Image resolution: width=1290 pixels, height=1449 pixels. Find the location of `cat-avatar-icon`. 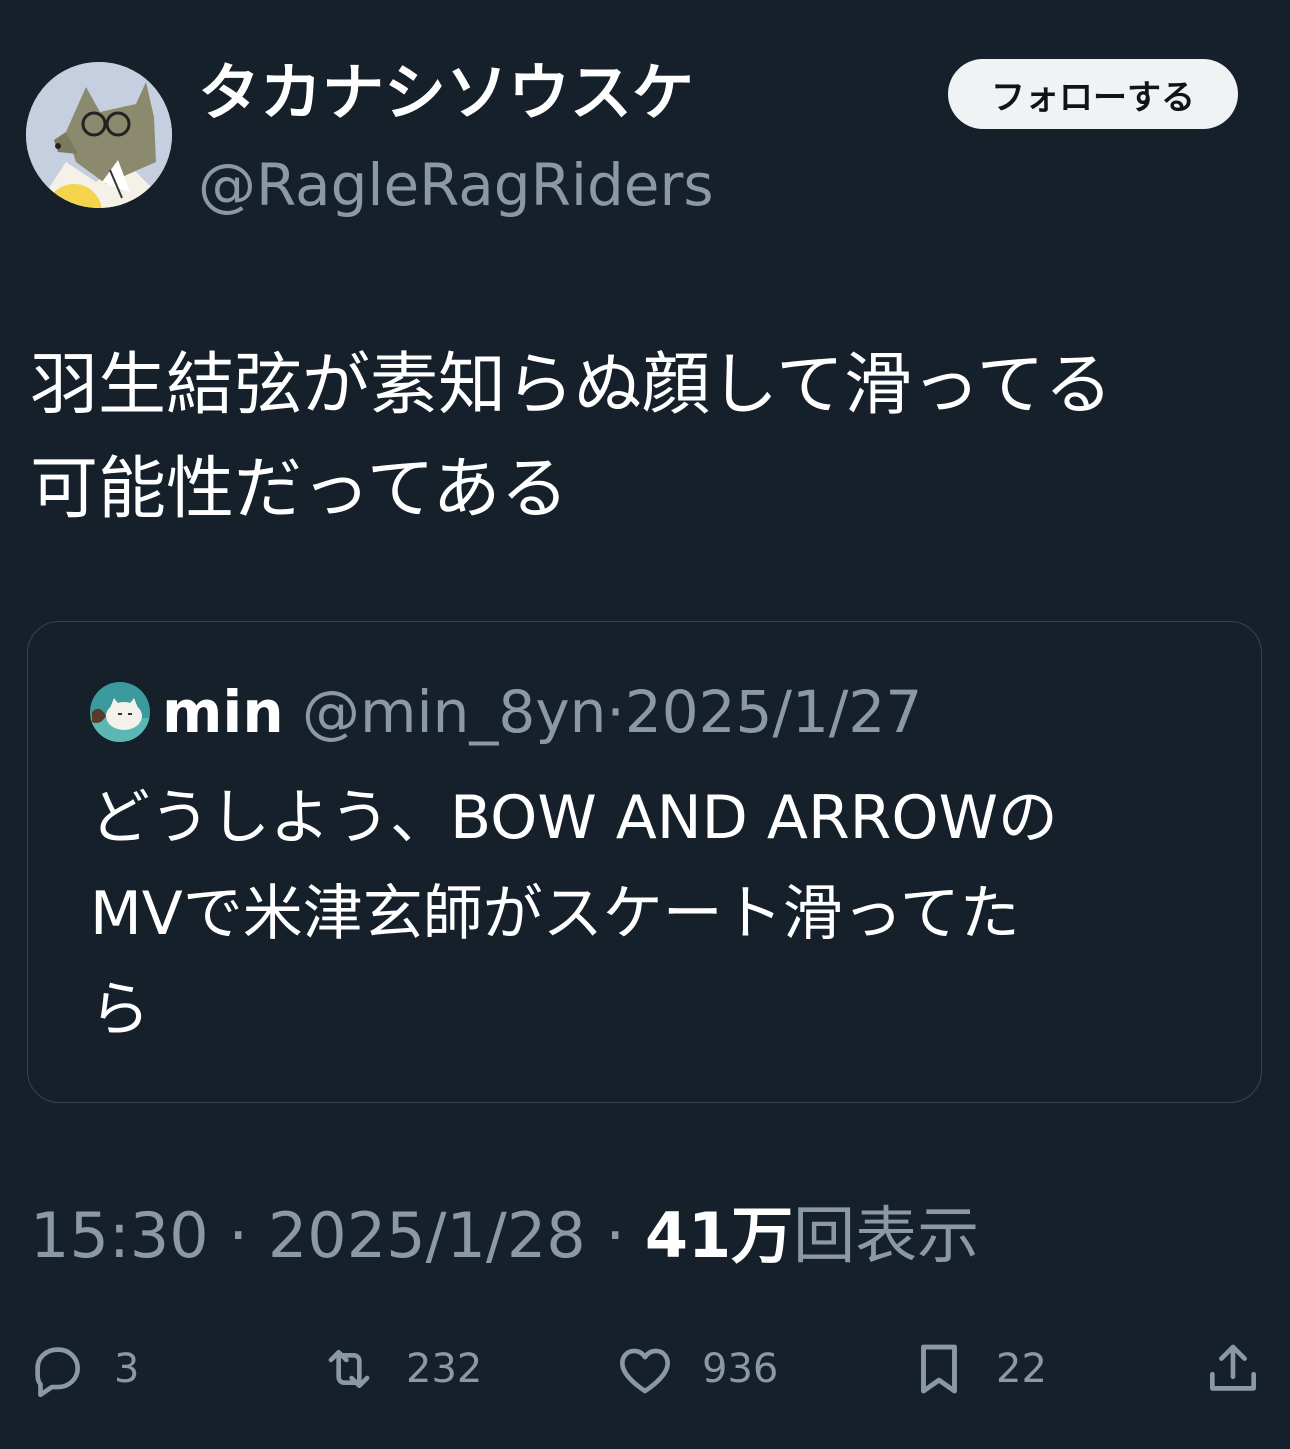

cat-avatar-icon is located at coordinates (120, 712).